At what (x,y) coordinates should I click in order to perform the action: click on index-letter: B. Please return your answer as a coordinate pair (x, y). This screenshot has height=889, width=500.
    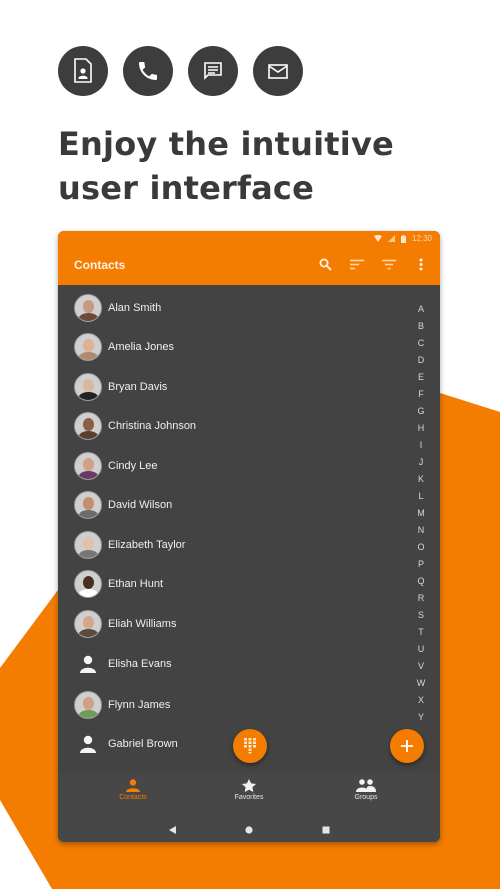
    Looking at the image, I should click on (421, 326).